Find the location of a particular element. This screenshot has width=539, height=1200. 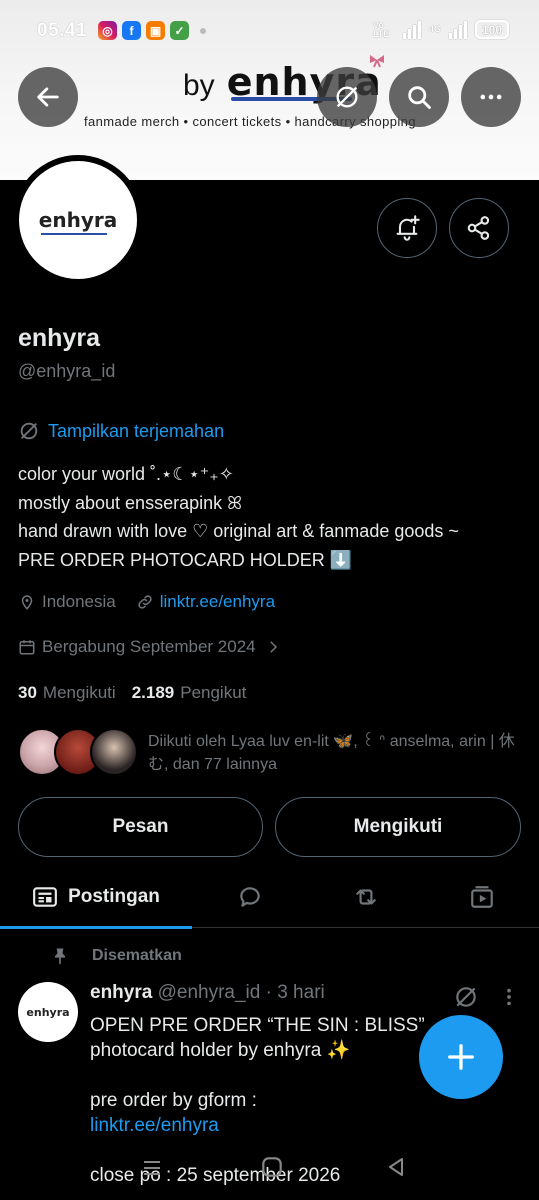

instagram-icon: ◎ is located at coordinates (107, 30).